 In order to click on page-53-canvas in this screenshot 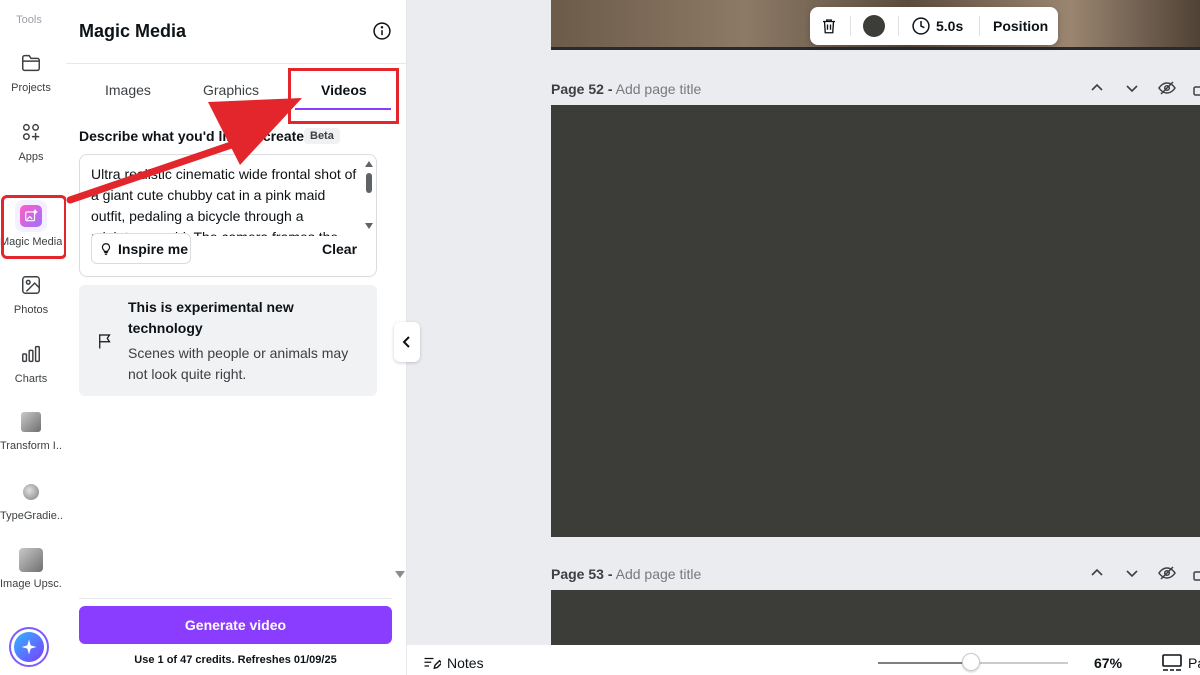, I will do `click(875, 617)`.